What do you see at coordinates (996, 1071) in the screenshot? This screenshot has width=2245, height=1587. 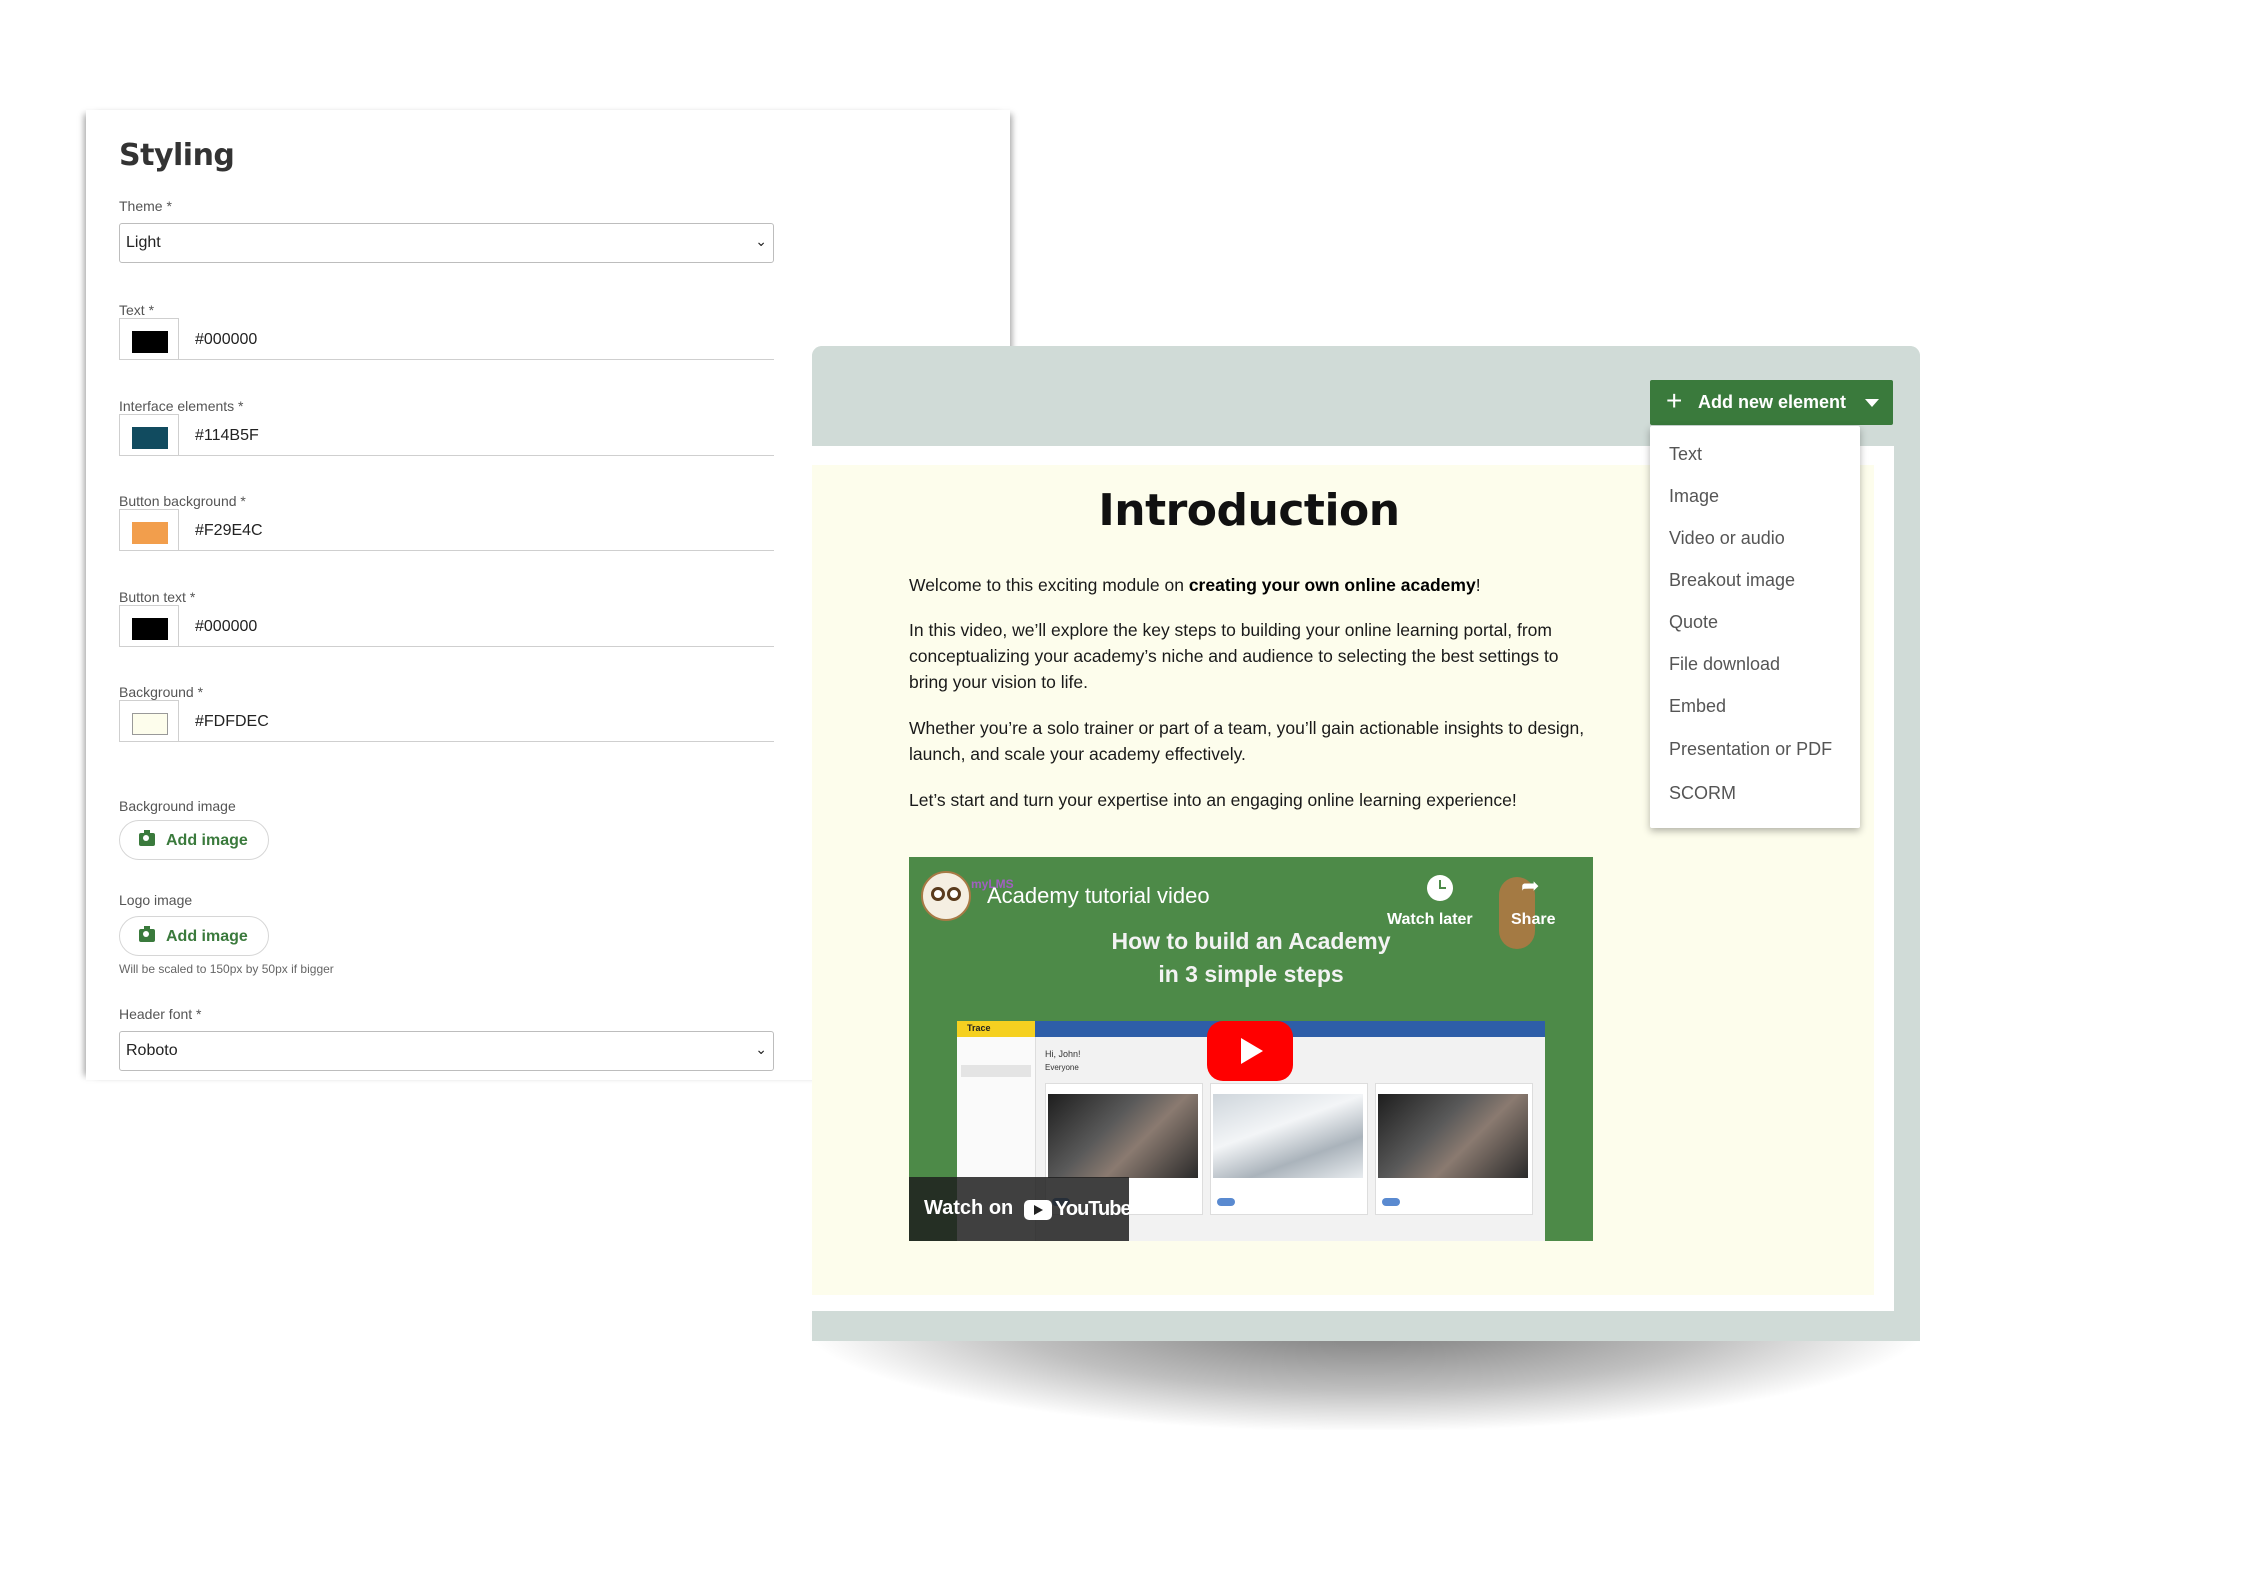 I see `mock-sidebar-selected` at bounding box center [996, 1071].